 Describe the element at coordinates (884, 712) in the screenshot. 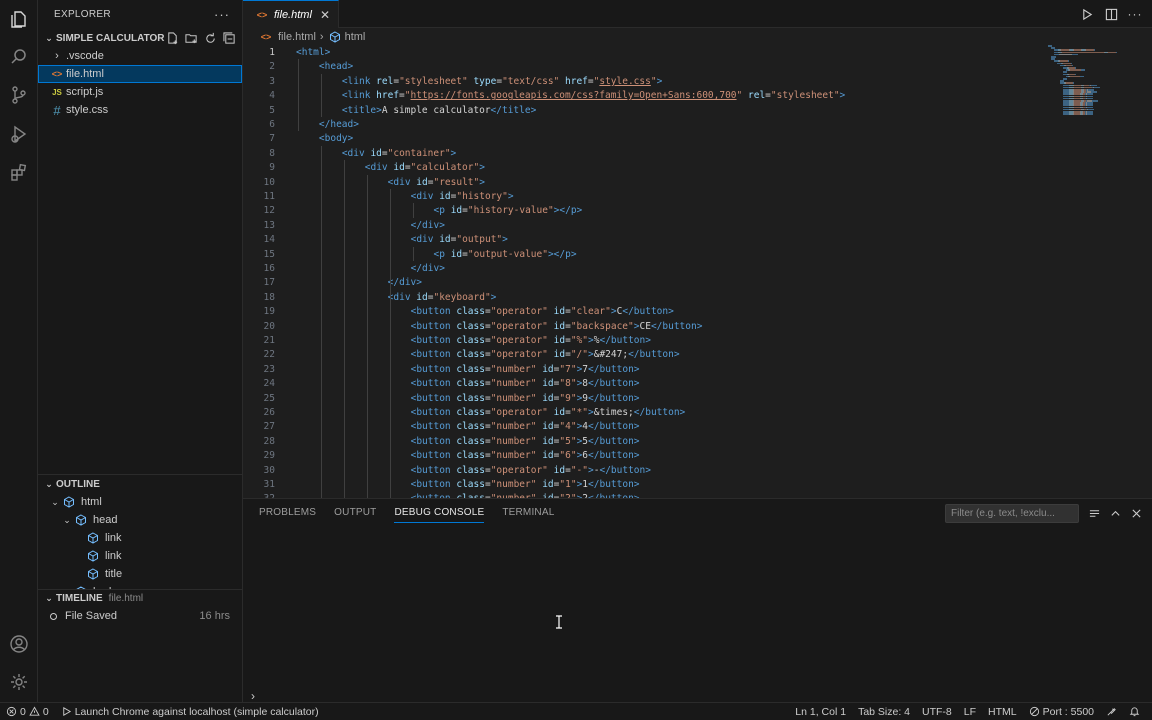

I see `tab-size: Tab Size: 4` at that location.